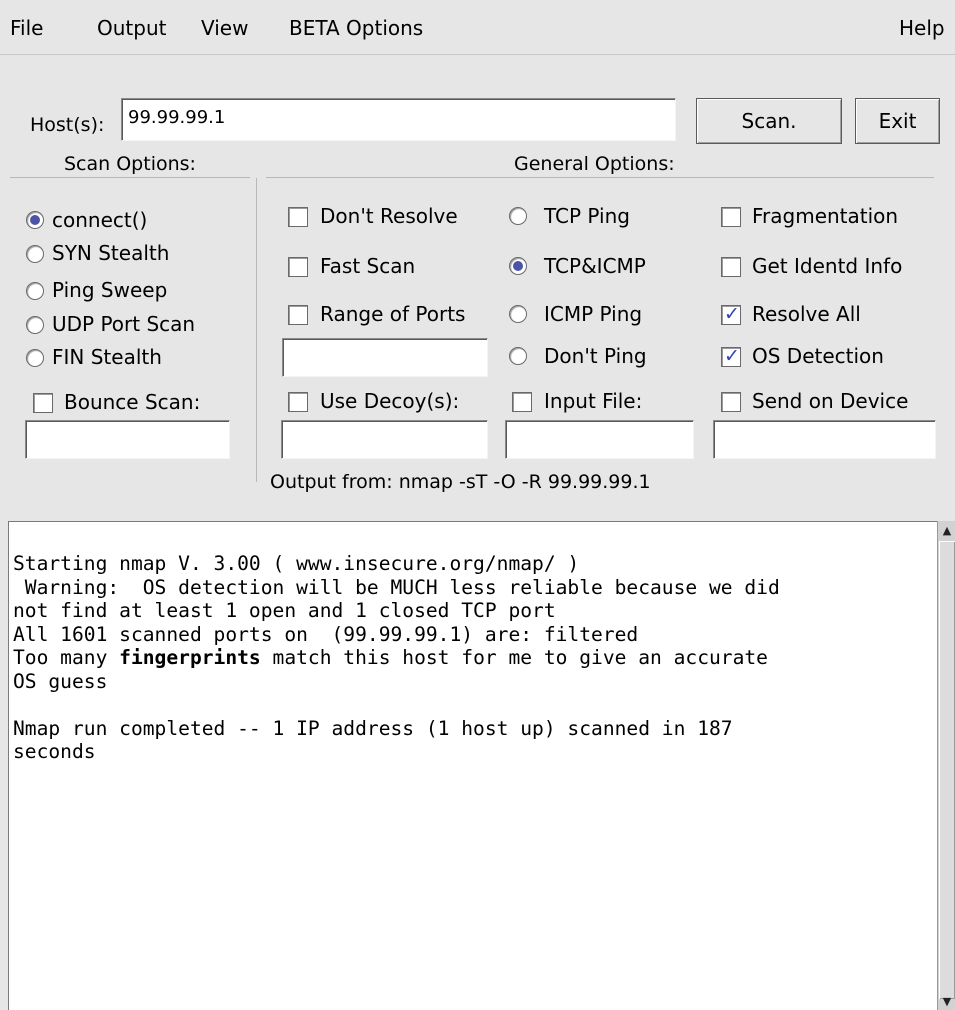 The height and width of the screenshot is (1010, 955). Describe the element at coordinates (922, 28) in the screenshot. I see `menu-help: Help` at that location.